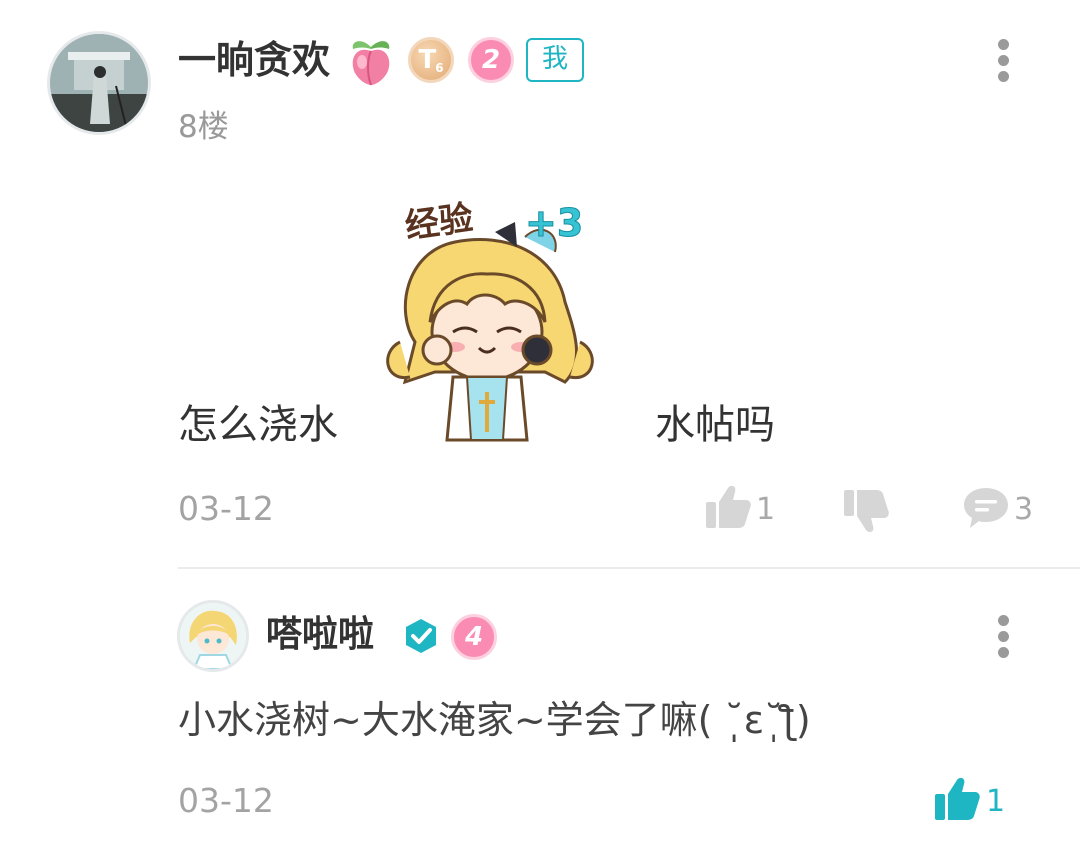  I want to click on level-badge: 2, so click(491, 60).